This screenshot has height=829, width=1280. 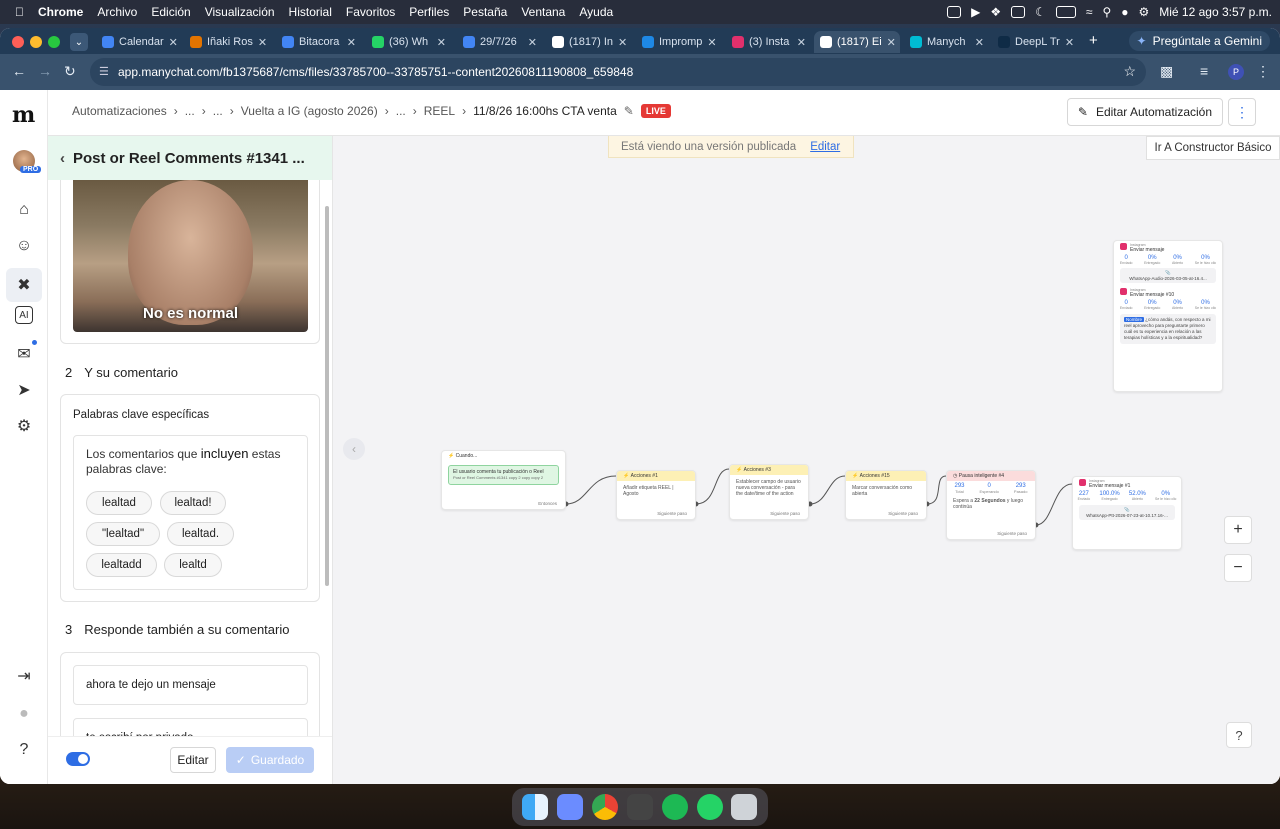 What do you see at coordinates (36, 42) in the screenshot?
I see `minimize-window-button` at bounding box center [36, 42].